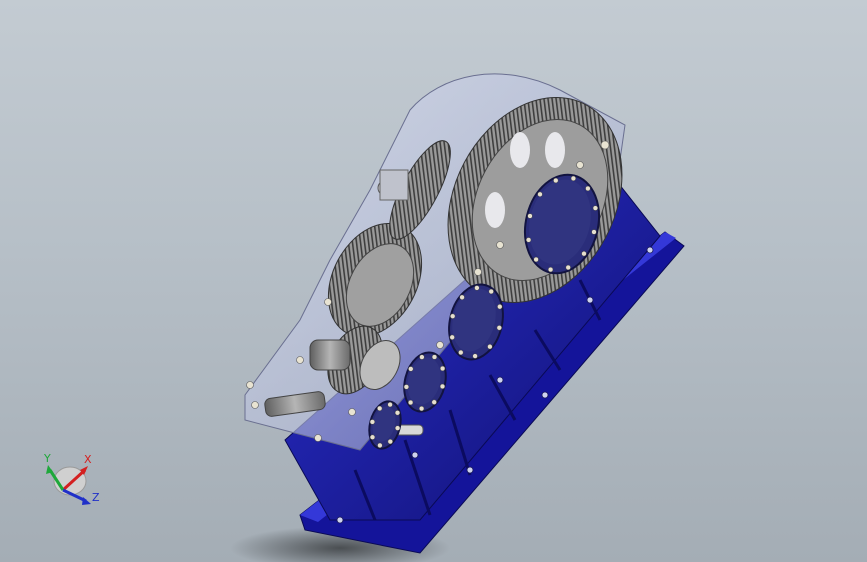 The height and width of the screenshot is (562, 867). What do you see at coordinates (96, 497) in the screenshot?
I see `z-axis-label: Z` at bounding box center [96, 497].